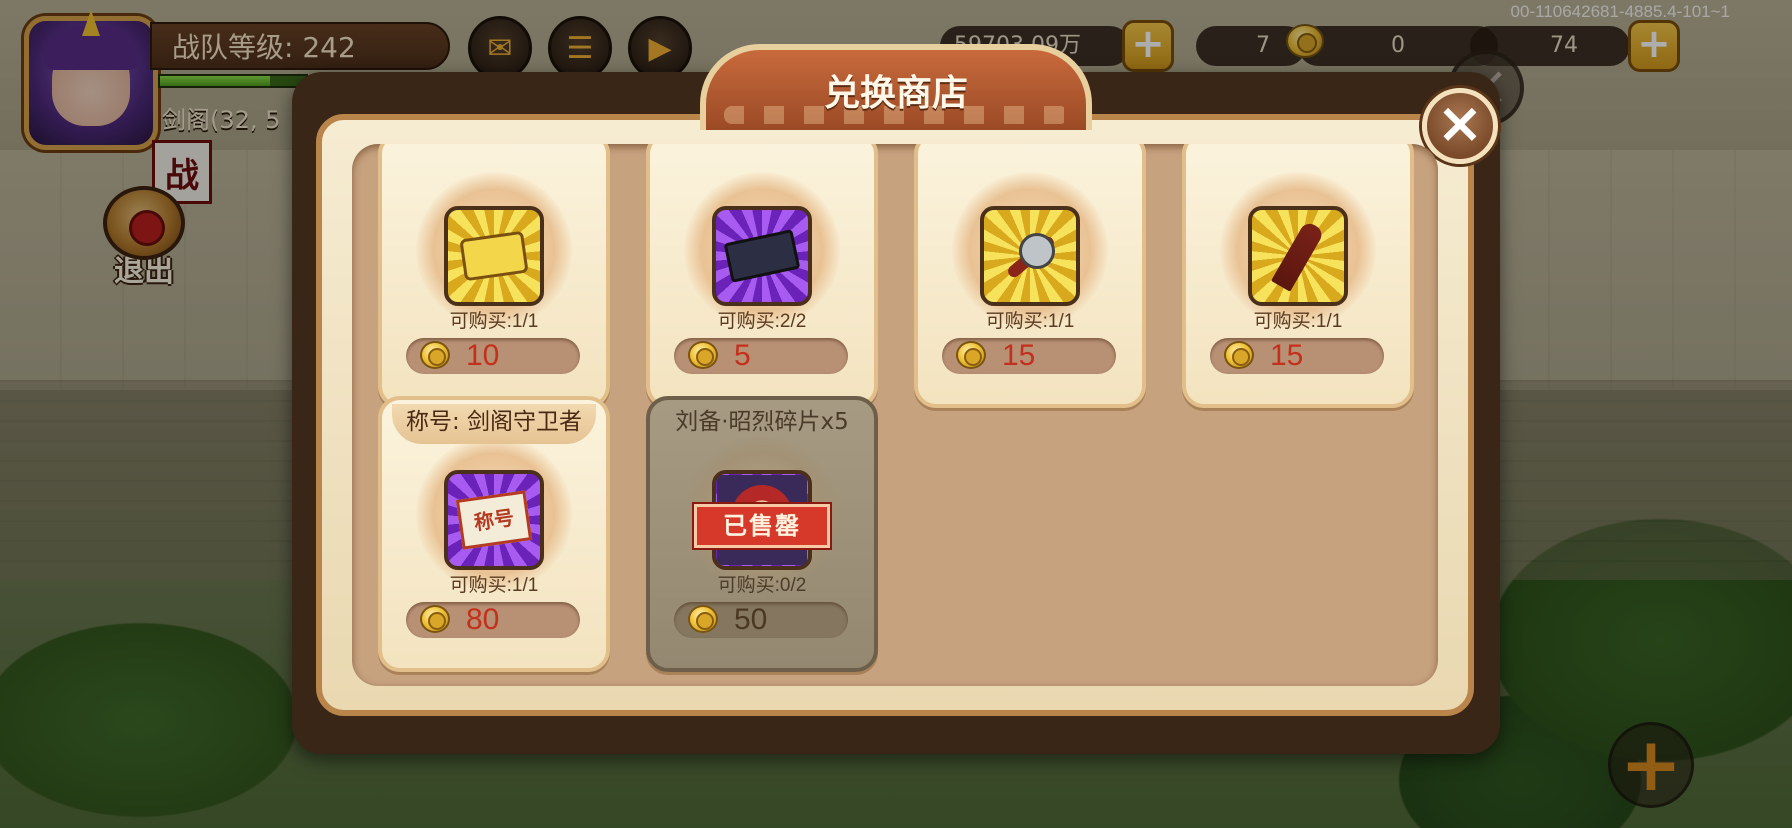 This screenshot has width=1792, height=828. What do you see at coordinates (1030, 256) in the screenshot?
I see `pliers-icon` at bounding box center [1030, 256].